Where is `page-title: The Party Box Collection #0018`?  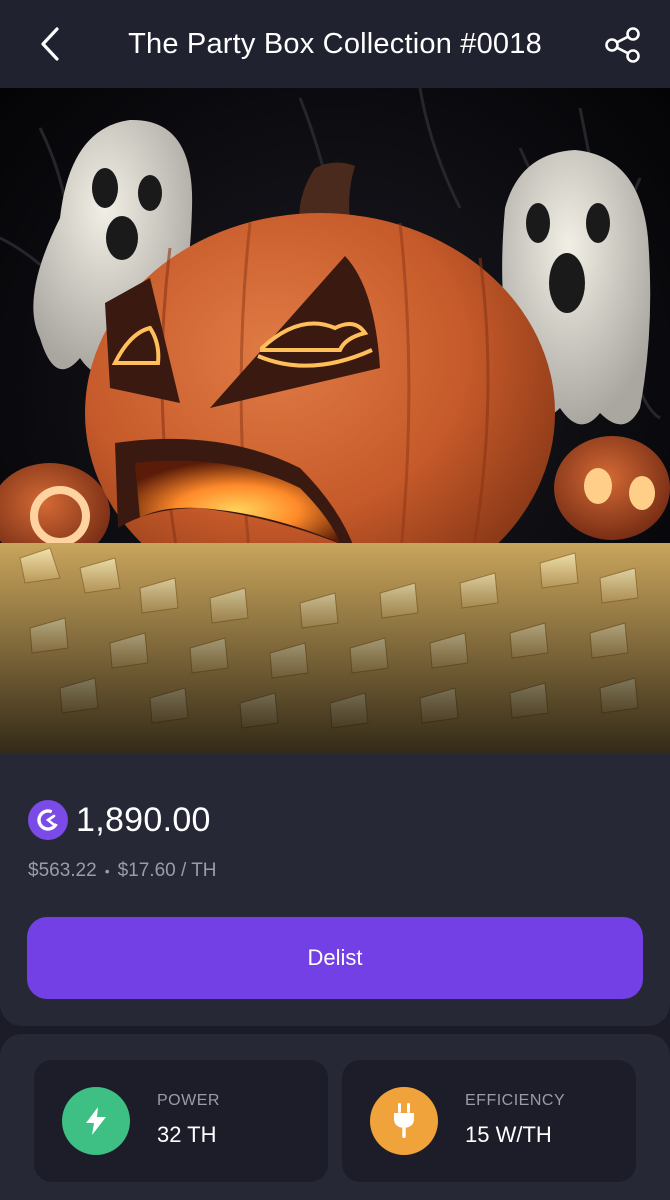 page-title: The Party Box Collection #0018 is located at coordinates (335, 43).